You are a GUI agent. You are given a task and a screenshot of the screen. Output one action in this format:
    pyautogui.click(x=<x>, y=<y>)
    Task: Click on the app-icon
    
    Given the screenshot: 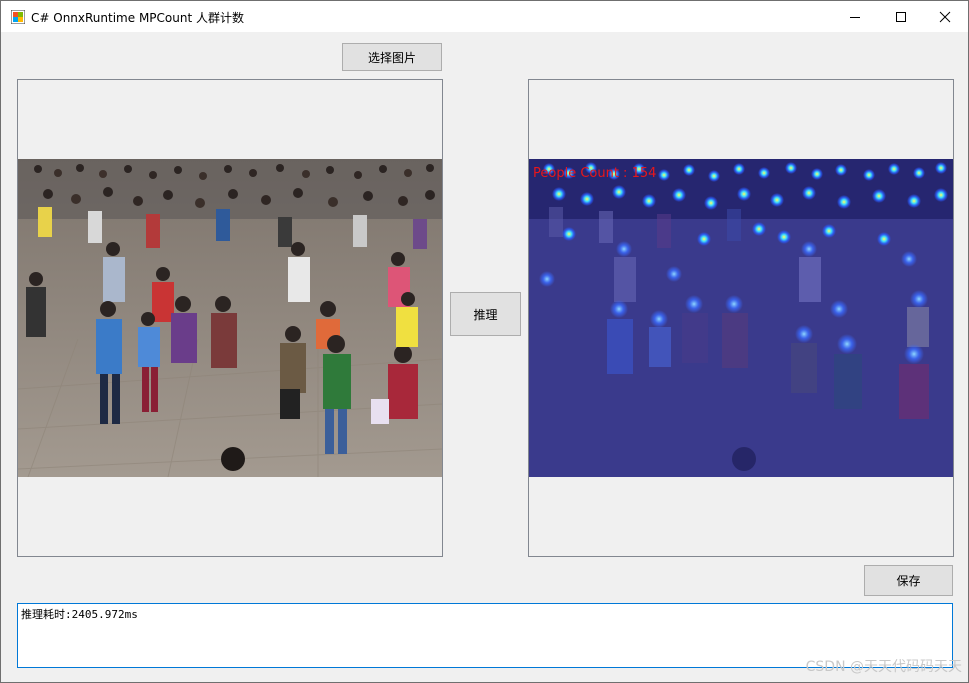 What is the action you would take?
    pyautogui.click(x=18, y=17)
    